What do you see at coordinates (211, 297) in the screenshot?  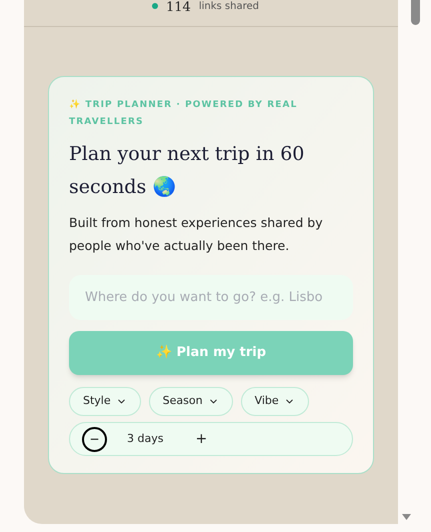 I see `destination-field: Where do you want to go? e.g. Lisbo` at bounding box center [211, 297].